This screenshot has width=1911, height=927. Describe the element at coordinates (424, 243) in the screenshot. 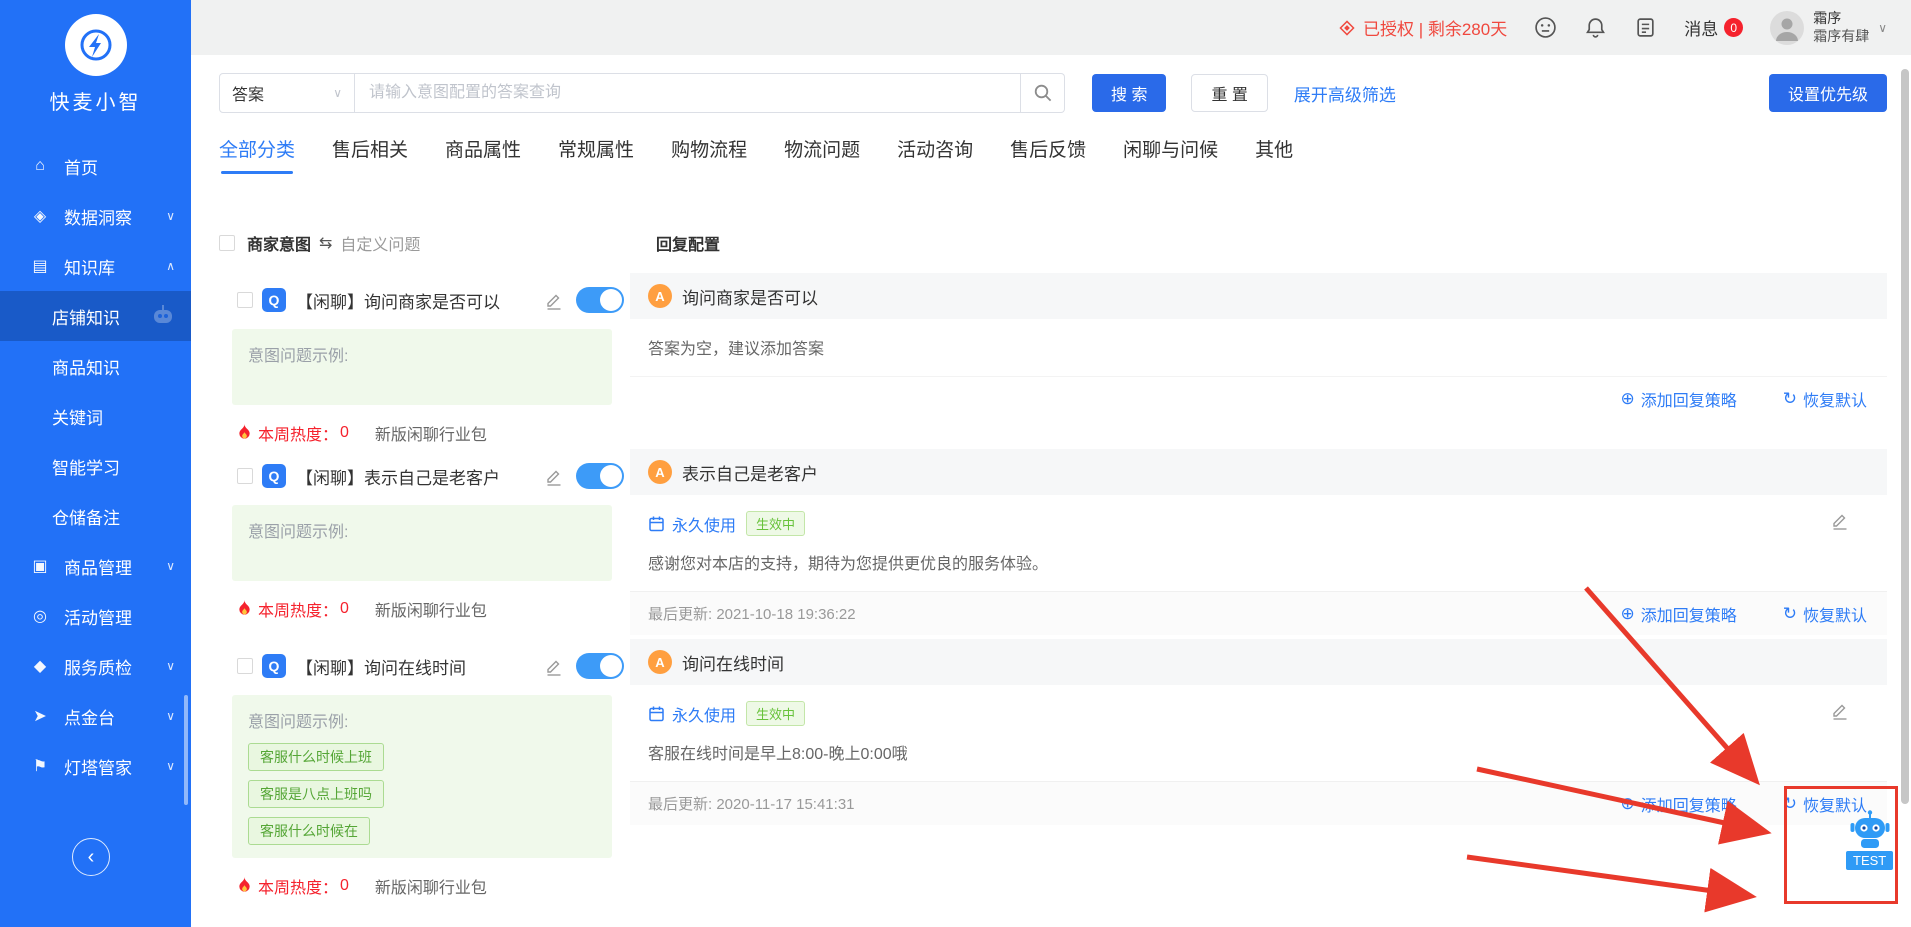

I see `list-header-left: 商家意图 ⇆ 自定义问题` at that location.